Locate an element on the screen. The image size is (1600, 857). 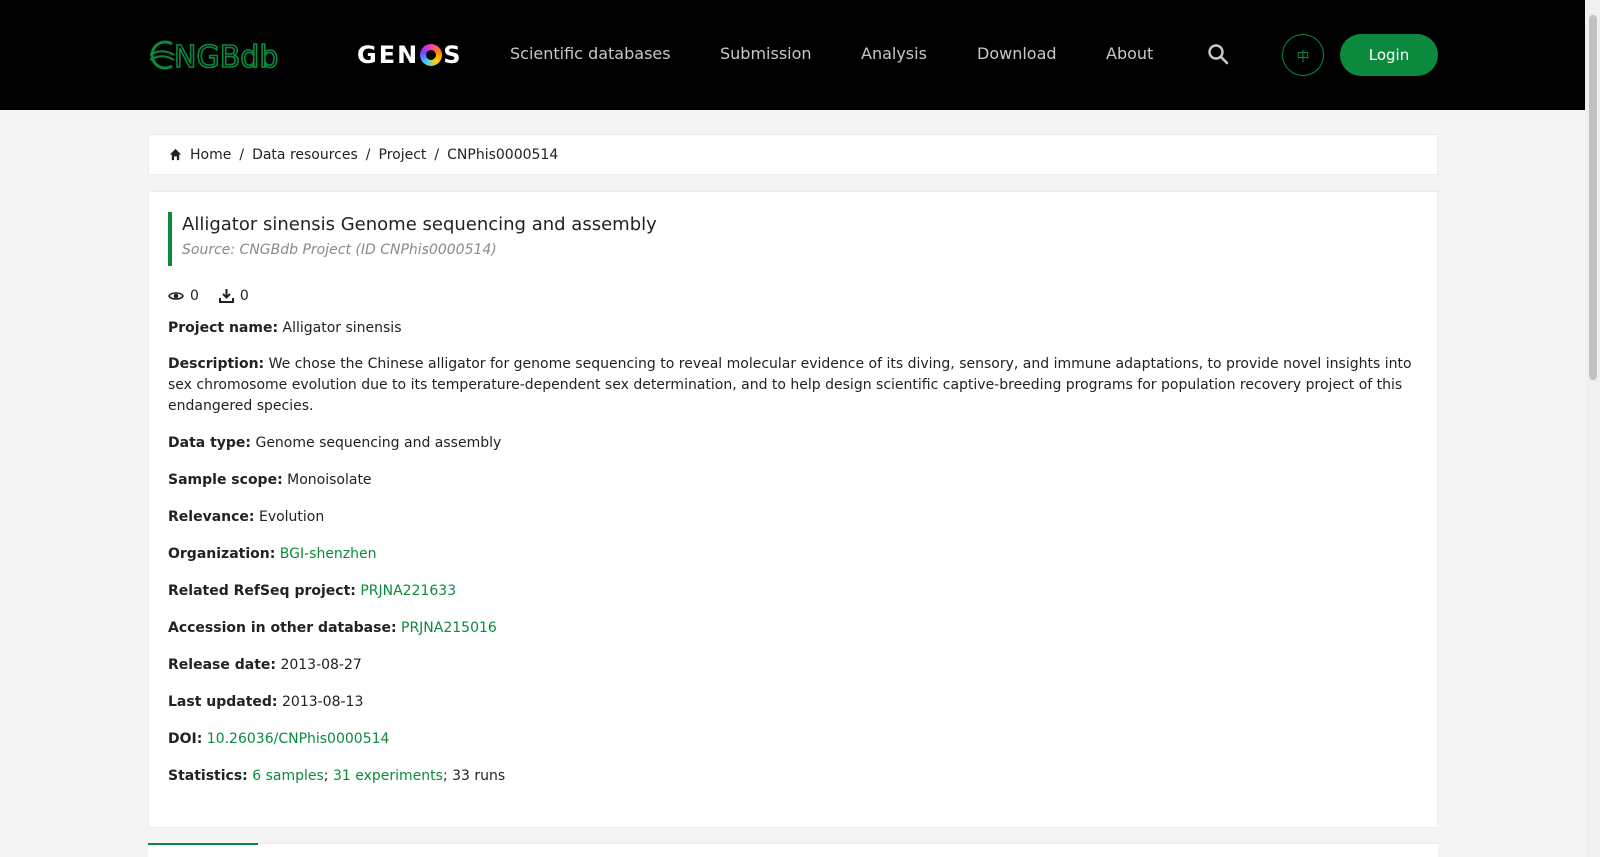
field-value: Alligator sinensis is located at coordinates (342, 328).